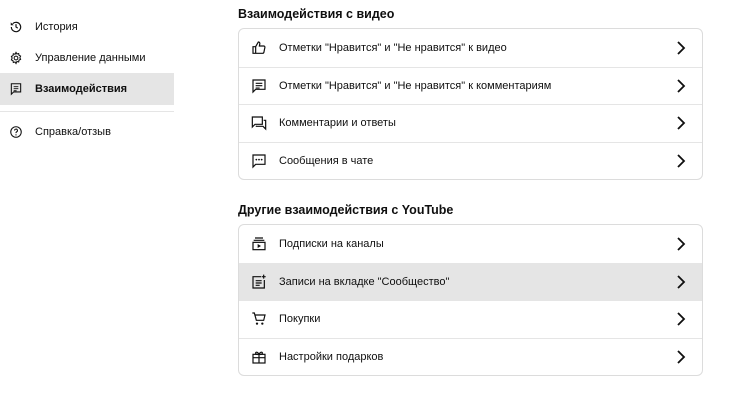 The height and width of the screenshot is (393, 732). Describe the element at coordinates (90, 58) in the screenshot. I see `sidebar-item-label: Управление данными` at that location.